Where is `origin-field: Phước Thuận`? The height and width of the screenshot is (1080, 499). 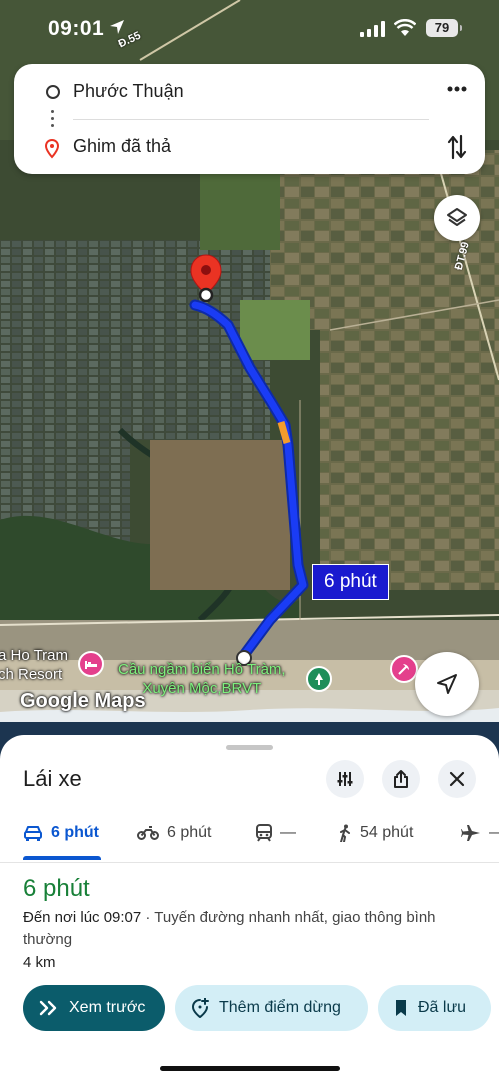
origin-field: Phước Thuận is located at coordinates (249, 91).